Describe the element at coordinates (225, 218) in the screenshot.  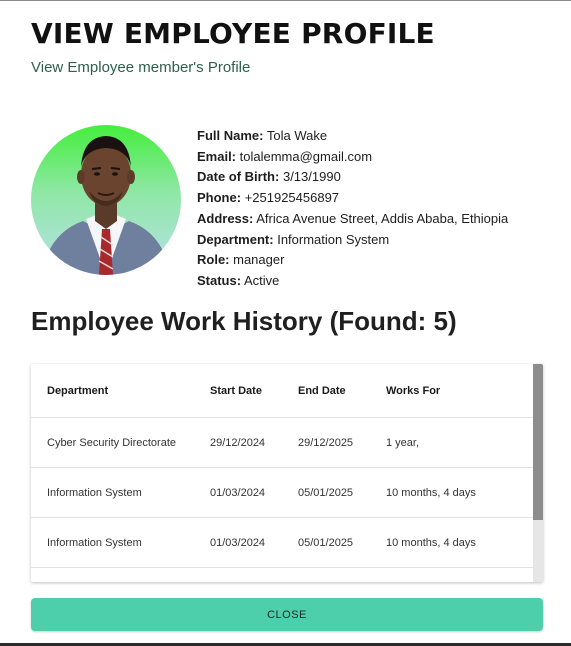
I see `field-label: Address:` at that location.